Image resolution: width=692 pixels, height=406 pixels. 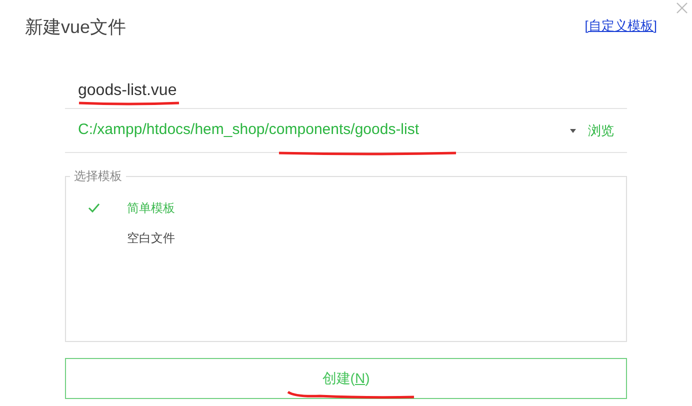 What do you see at coordinates (94, 208) in the screenshot?
I see `checkmark-icon` at bounding box center [94, 208].